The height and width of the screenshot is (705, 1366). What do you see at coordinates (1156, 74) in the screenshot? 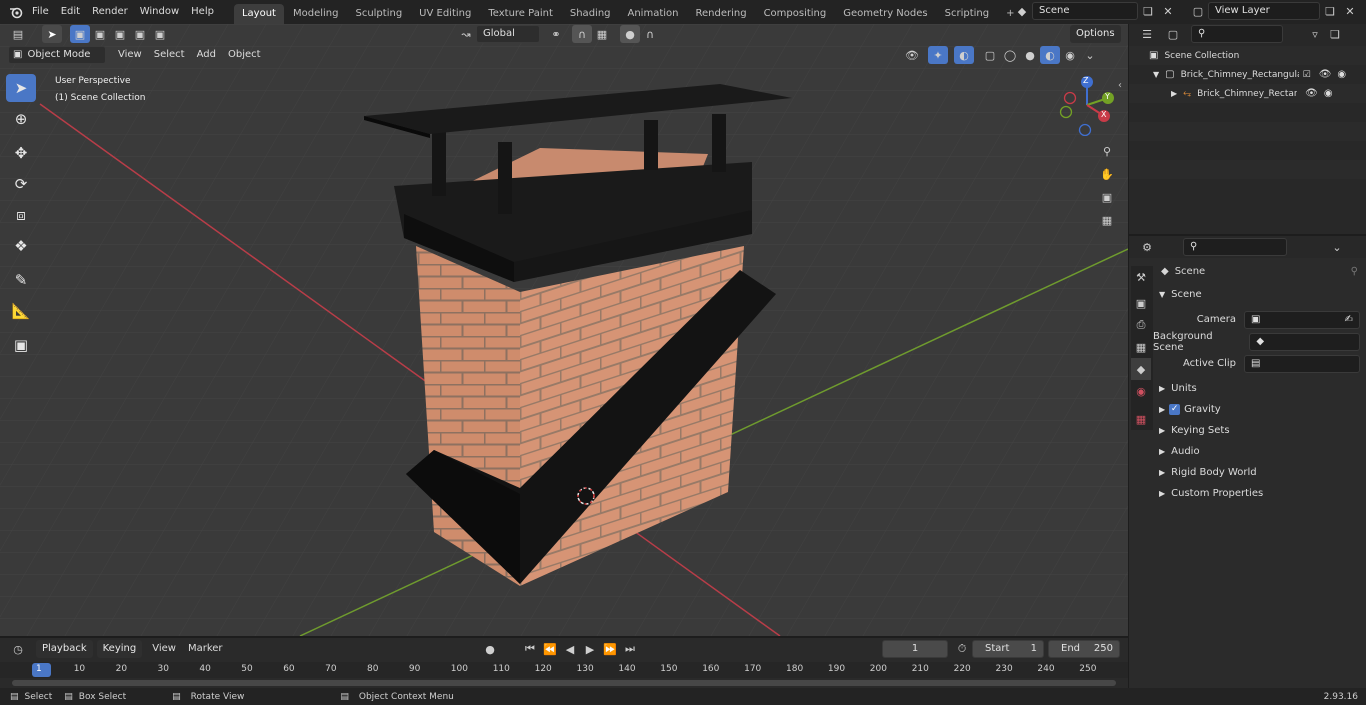
I see `expand-arrow-icon: ▼` at bounding box center [1156, 74].